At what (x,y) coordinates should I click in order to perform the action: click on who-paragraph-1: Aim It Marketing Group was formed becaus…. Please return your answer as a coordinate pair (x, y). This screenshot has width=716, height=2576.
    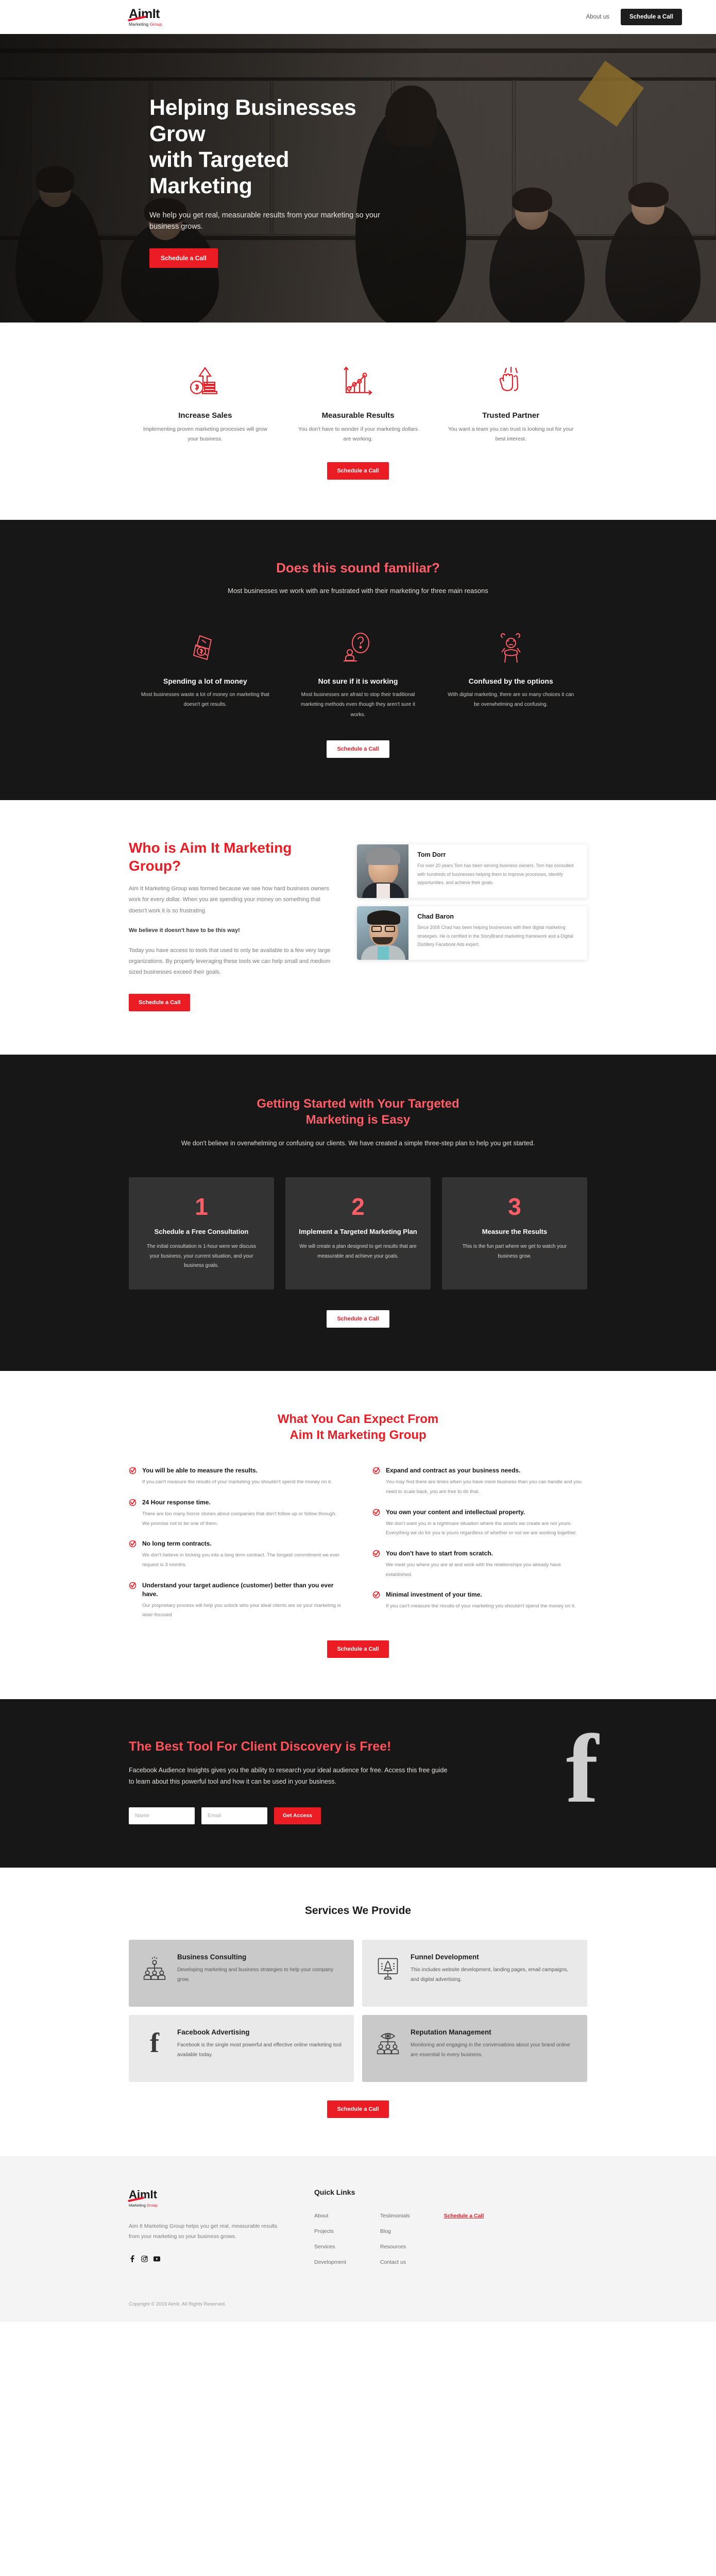
    Looking at the image, I should click on (229, 899).